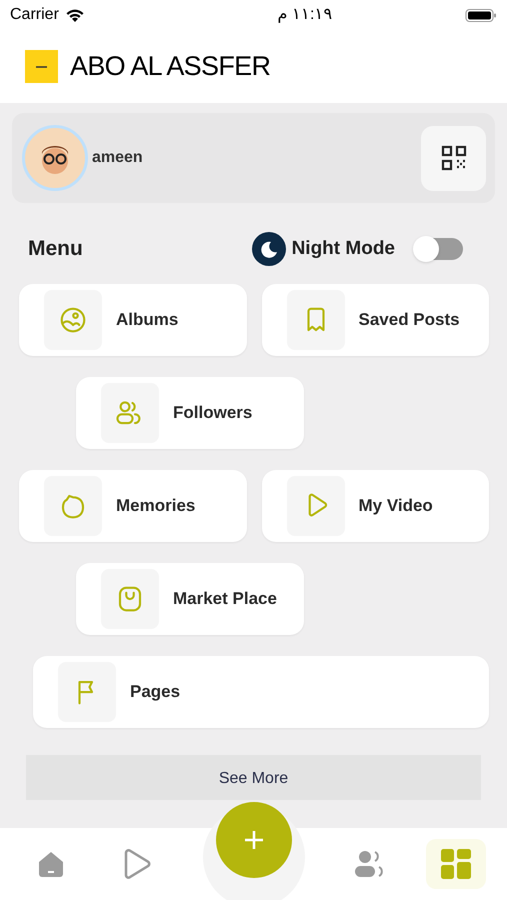 This screenshot has height=900, width=507. I want to click on see-more-button: See More, so click(253, 777).